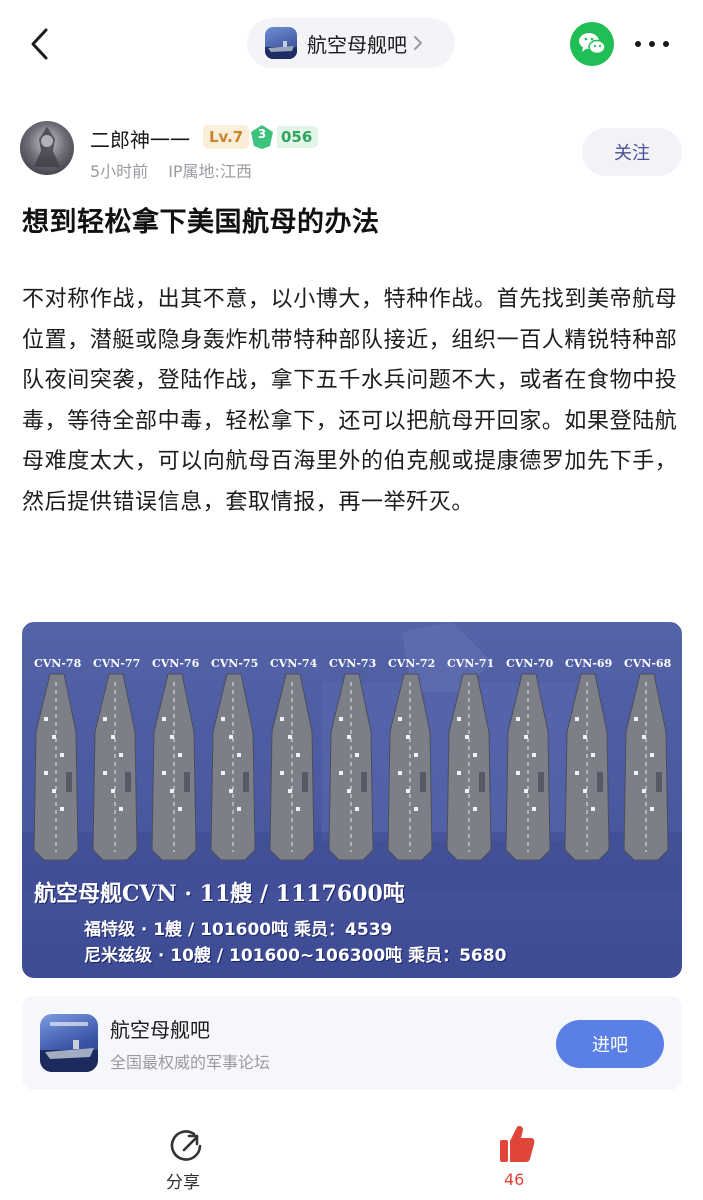 This screenshot has height=1200, width=703. I want to click on forum-card-name: 航空母舰吧, so click(160, 1030).